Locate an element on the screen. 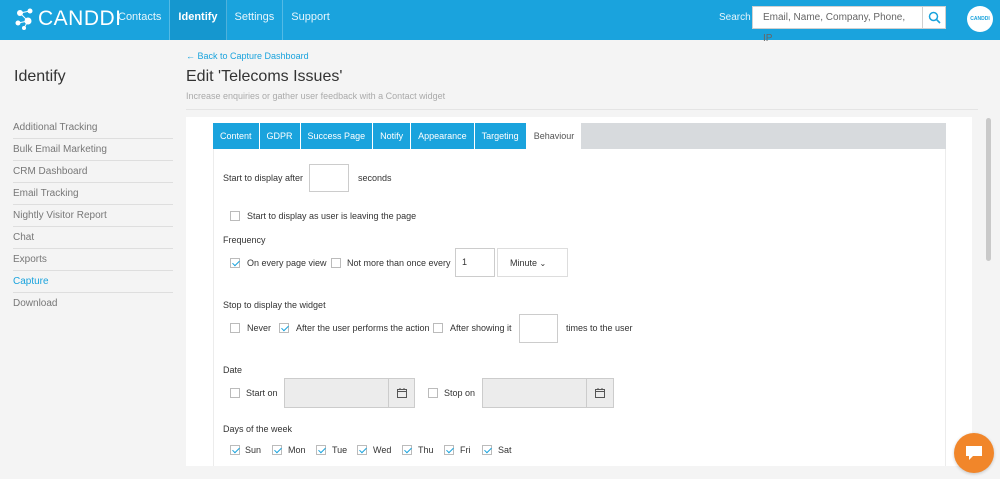  sidebar-item-capture: Capture is located at coordinates (93, 282).